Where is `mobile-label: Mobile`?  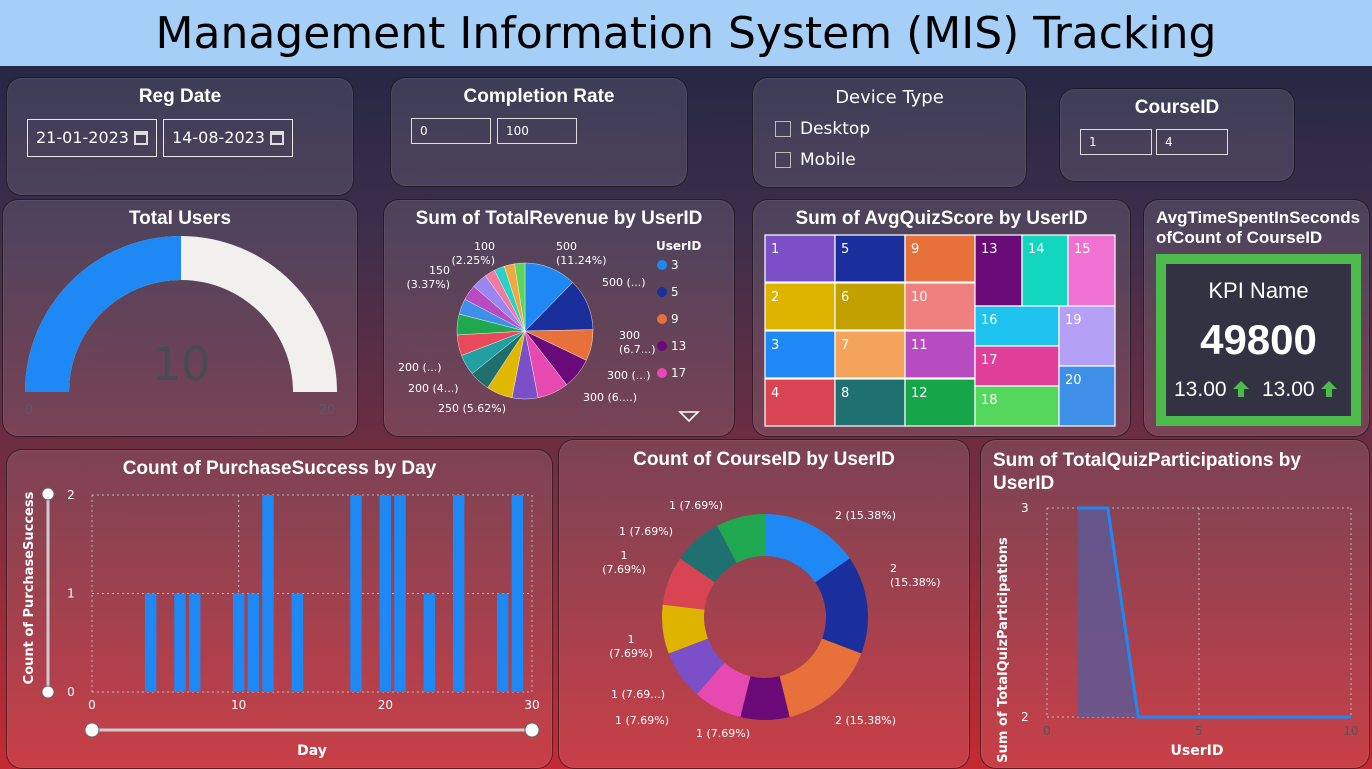 mobile-label: Mobile is located at coordinates (828, 160).